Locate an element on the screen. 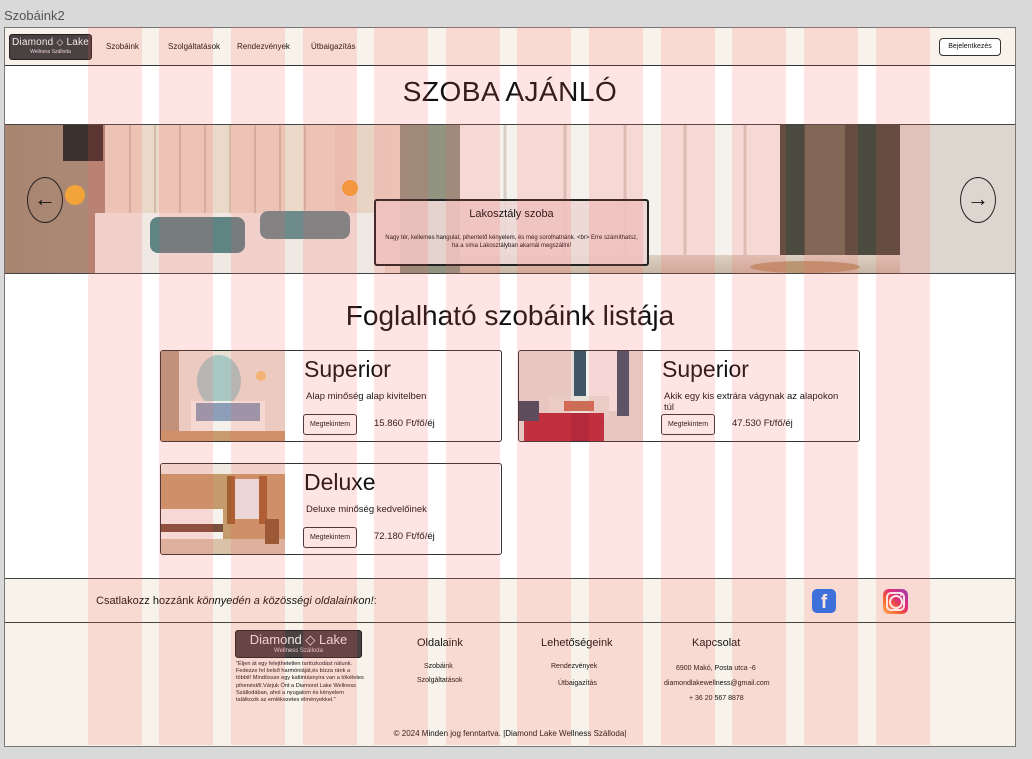 This screenshot has width=1032, height=759. footer-logo: Diamond ◇ Lake Wellness Szálloda is located at coordinates (298, 644).